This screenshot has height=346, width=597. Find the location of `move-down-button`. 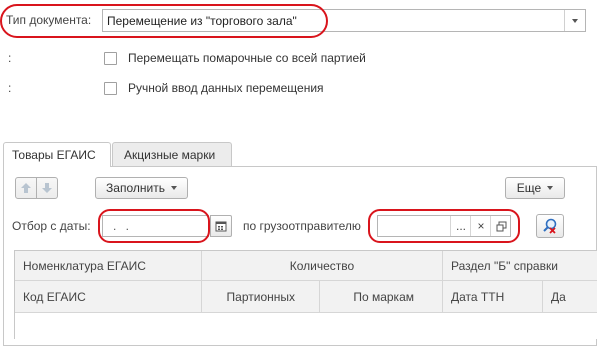

move-down-button is located at coordinates (47, 188).